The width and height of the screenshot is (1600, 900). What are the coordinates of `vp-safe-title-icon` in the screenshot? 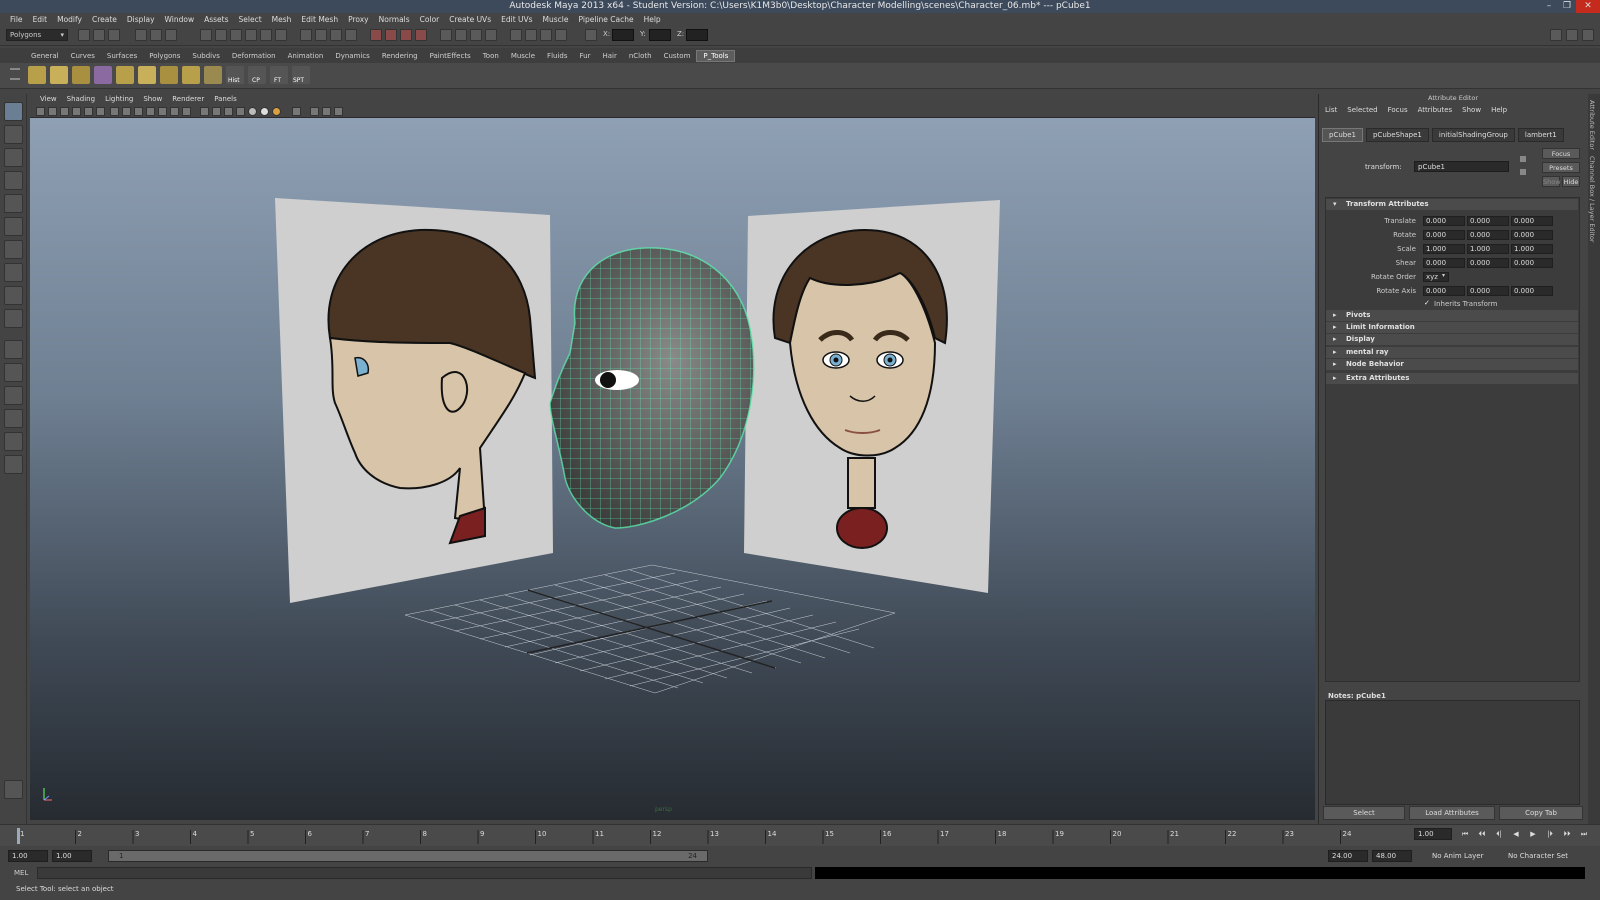 It's located at (186, 111).